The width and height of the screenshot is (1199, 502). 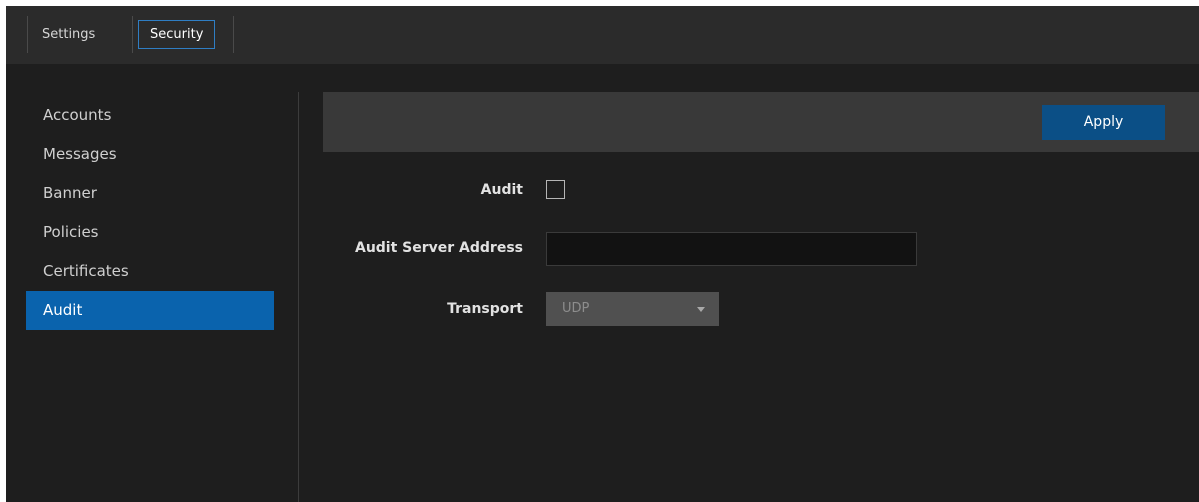 I want to click on sidebar-item-accounts: Accounts, so click(x=150, y=115).